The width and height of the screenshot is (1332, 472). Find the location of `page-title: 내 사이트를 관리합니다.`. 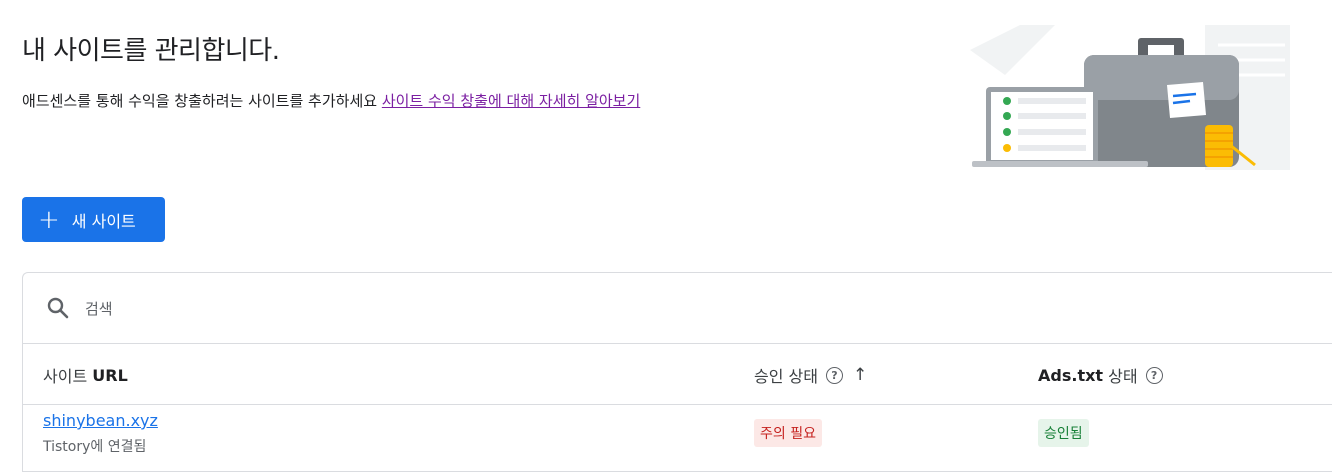

page-title: 내 사이트를 관리합니다. is located at coordinates (151, 51).